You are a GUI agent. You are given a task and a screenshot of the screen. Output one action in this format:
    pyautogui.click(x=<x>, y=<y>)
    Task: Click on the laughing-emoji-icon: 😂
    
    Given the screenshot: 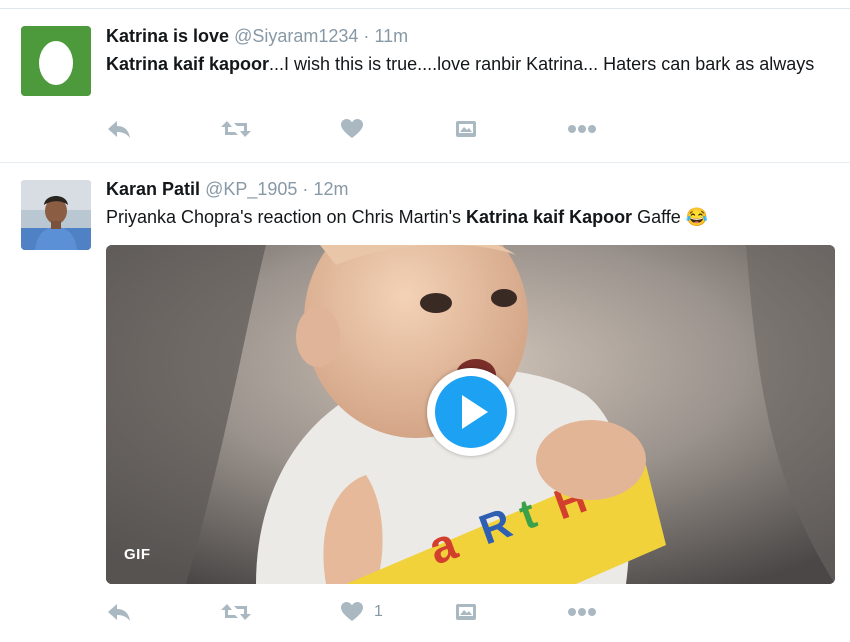 What is the action you would take?
    pyautogui.click(x=697, y=217)
    